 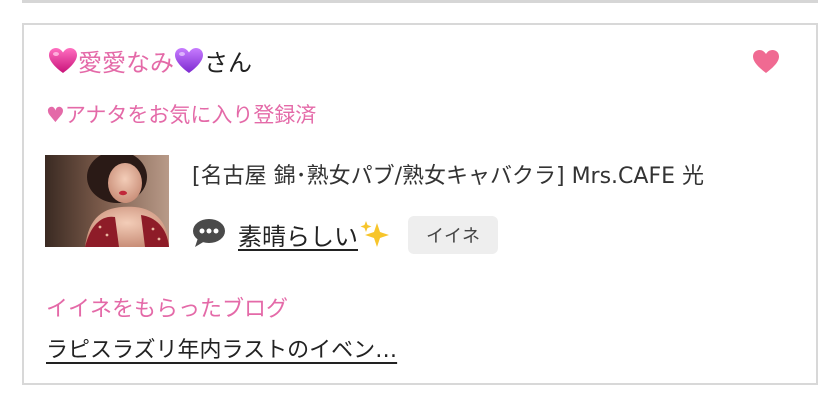 I want to click on top-divider, so click(x=420, y=1).